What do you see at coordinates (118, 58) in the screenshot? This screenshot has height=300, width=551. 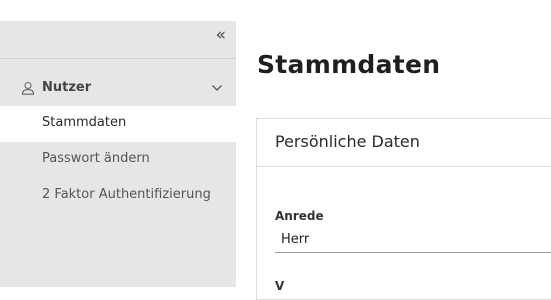 I see `sidebar-divider` at bounding box center [118, 58].